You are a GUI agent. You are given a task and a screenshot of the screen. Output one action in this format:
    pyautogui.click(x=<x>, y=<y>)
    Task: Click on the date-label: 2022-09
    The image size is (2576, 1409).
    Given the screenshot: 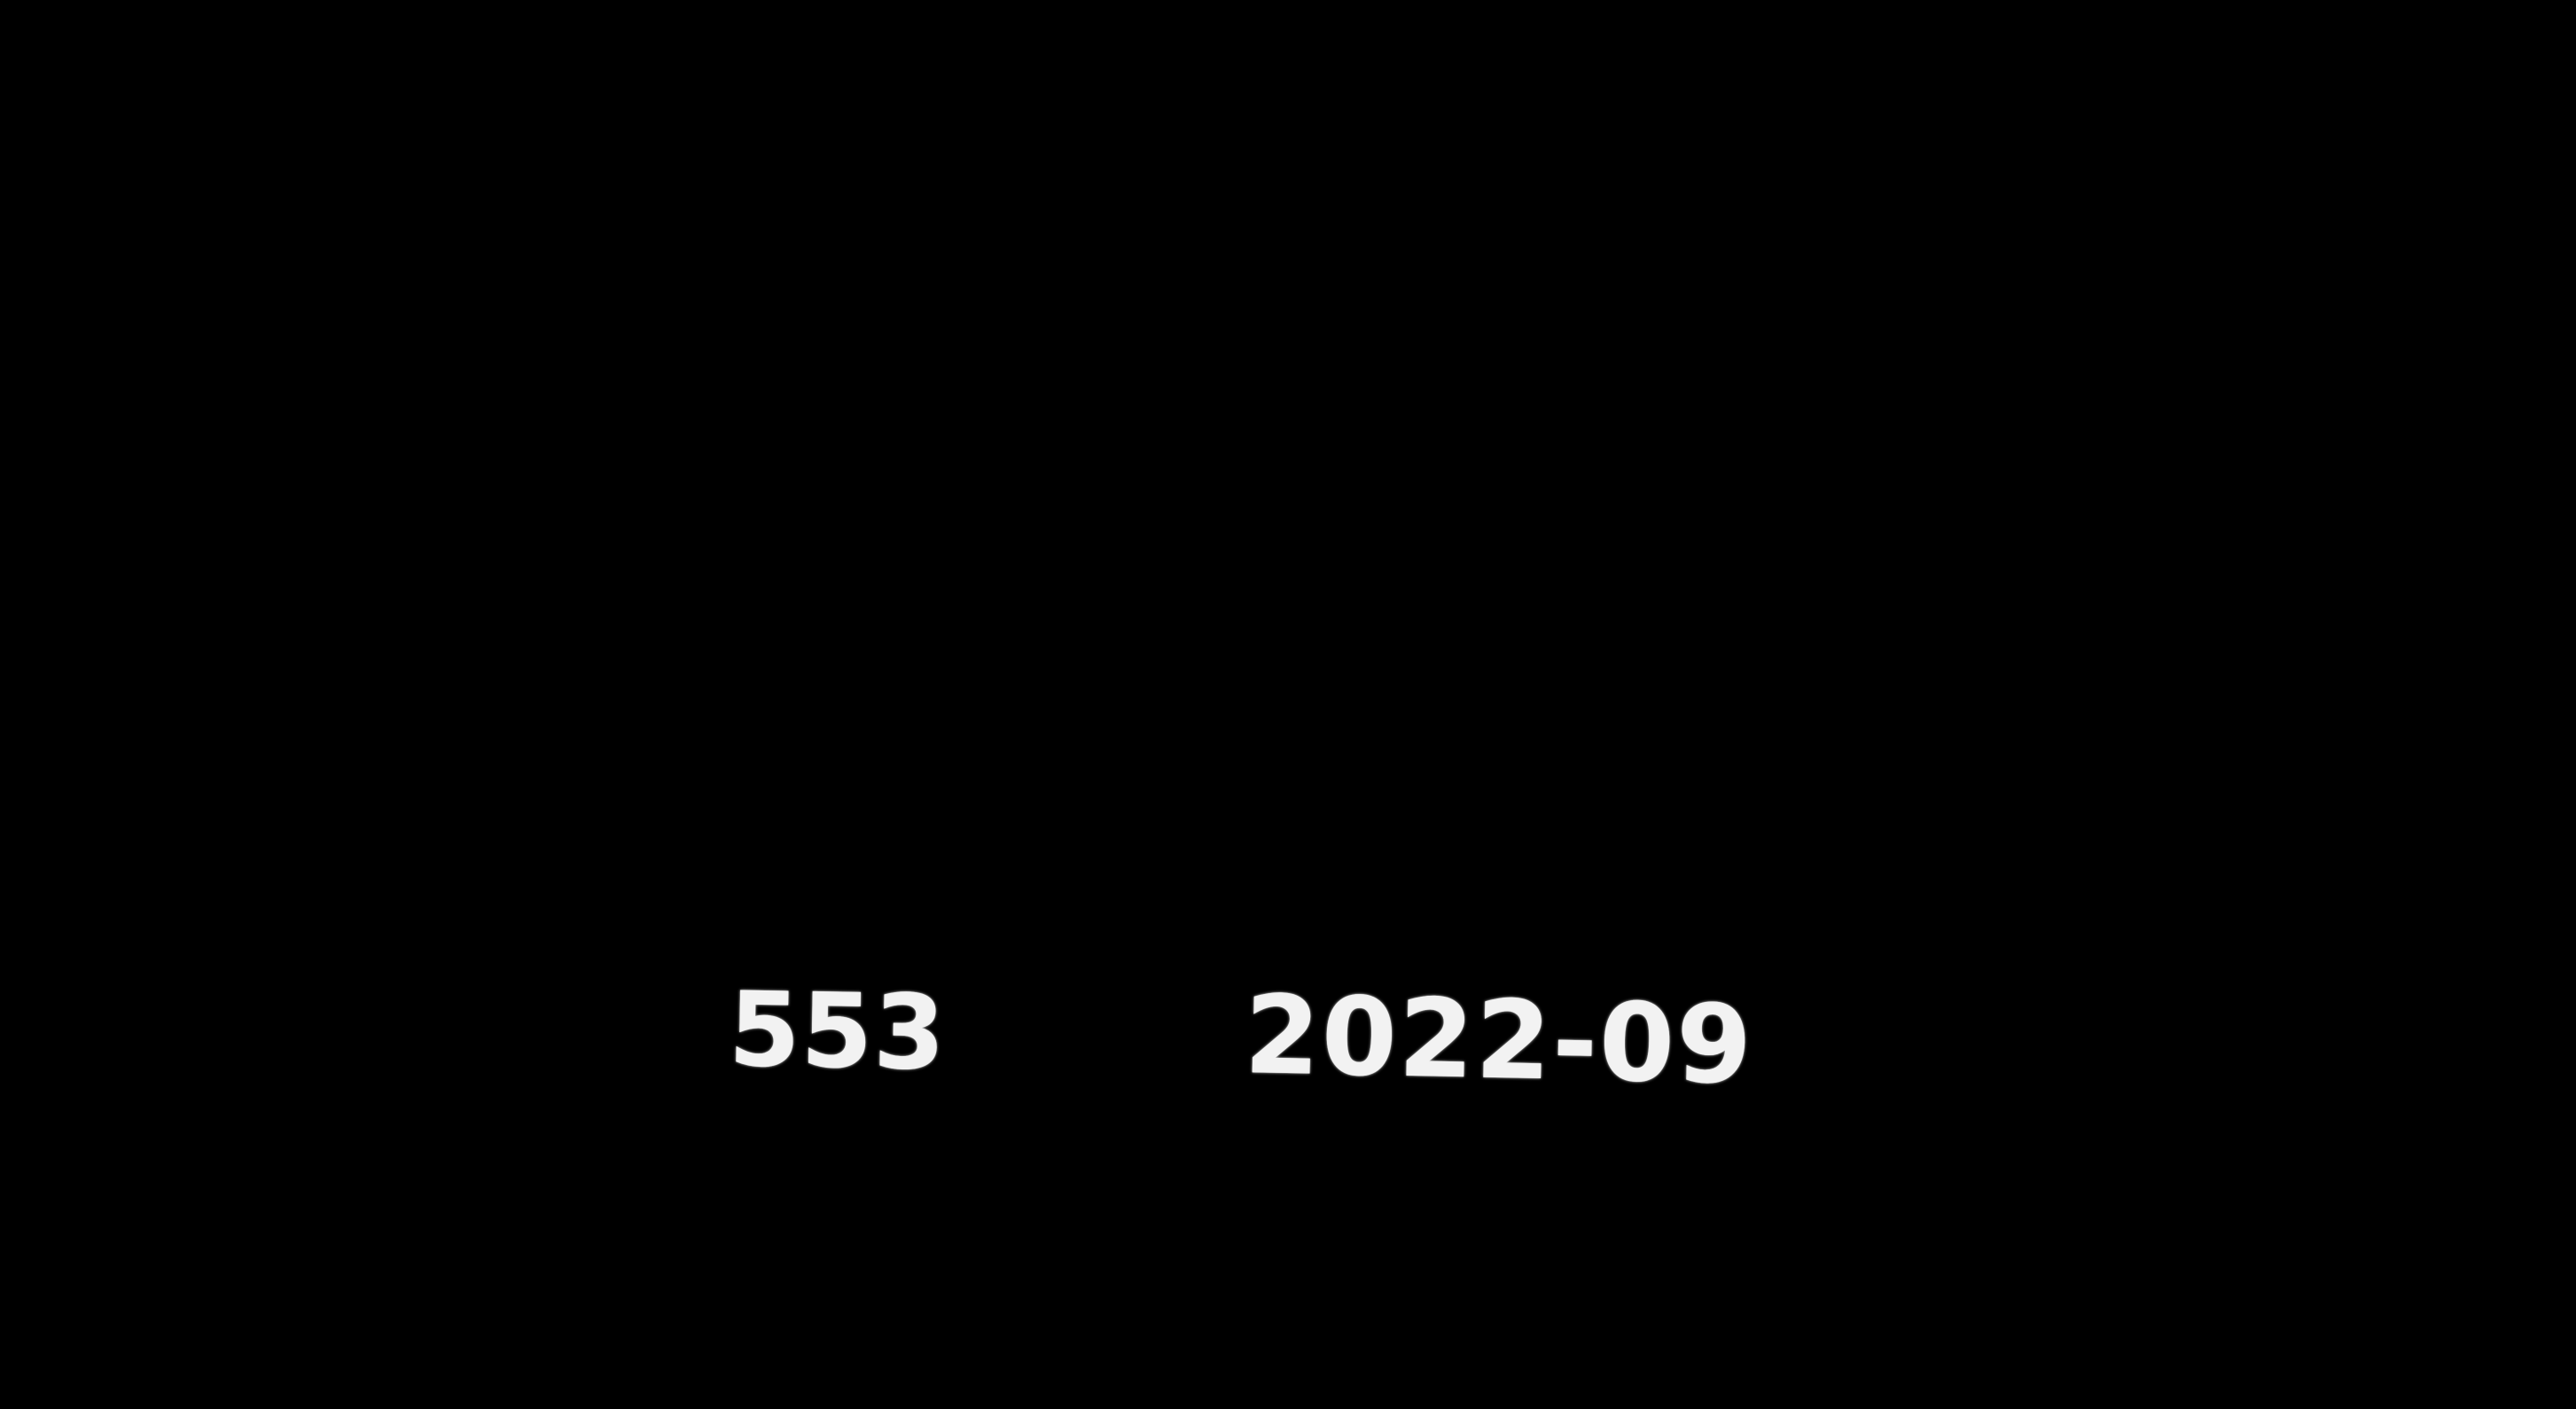 What is the action you would take?
    pyautogui.click(x=1499, y=1040)
    